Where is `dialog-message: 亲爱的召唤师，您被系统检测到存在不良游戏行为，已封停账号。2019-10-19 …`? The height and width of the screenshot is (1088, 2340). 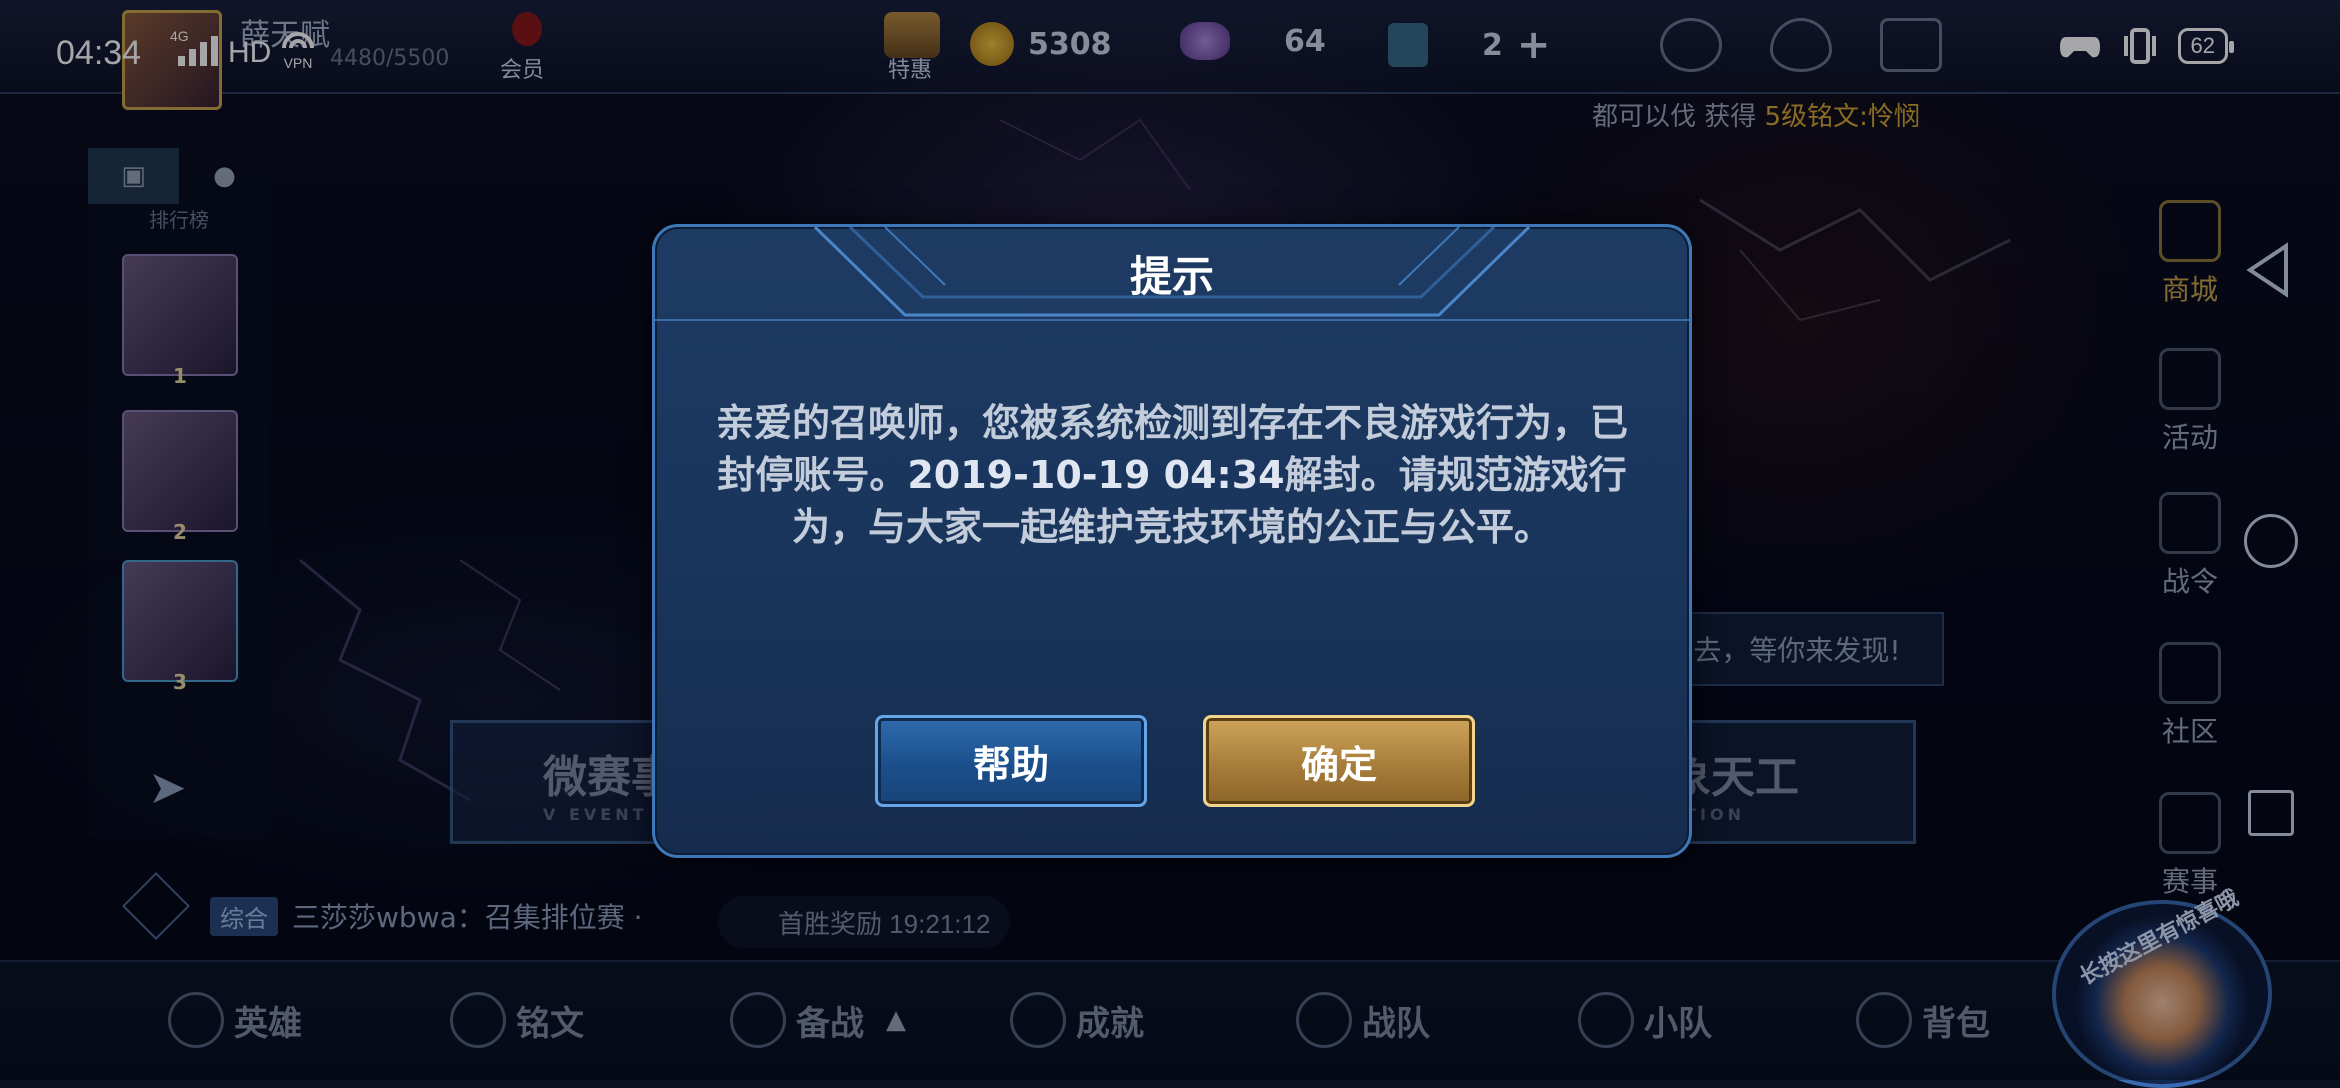
dialog-message: 亲爱的召唤师，您被系统检测到存在不良游戏行为，已封停账号。2019-10-19 … is located at coordinates (1171, 475).